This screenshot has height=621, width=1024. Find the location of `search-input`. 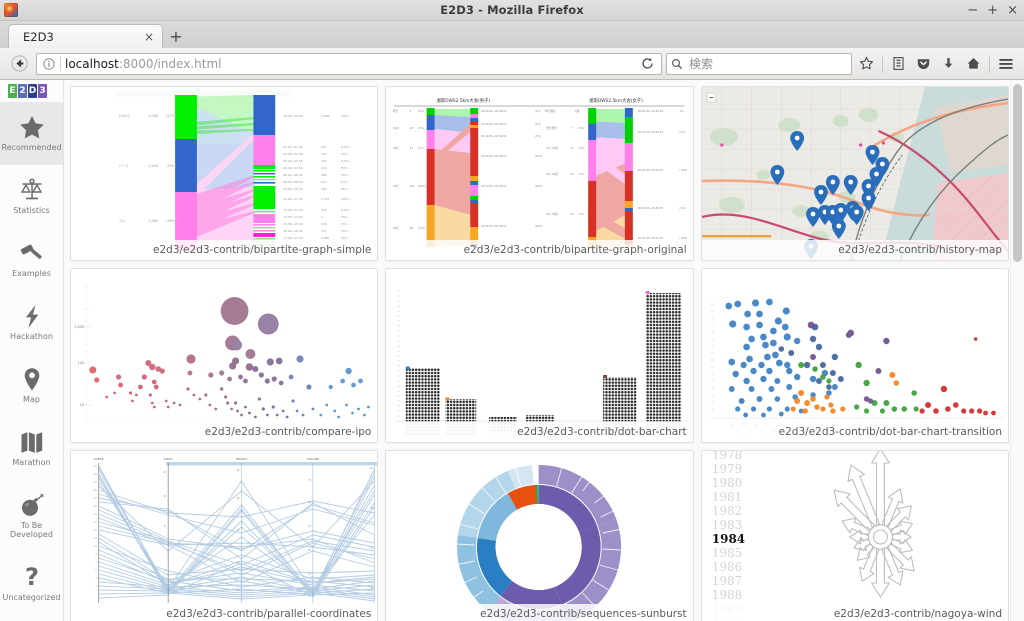

search-input is located at coordinates (767, 63).